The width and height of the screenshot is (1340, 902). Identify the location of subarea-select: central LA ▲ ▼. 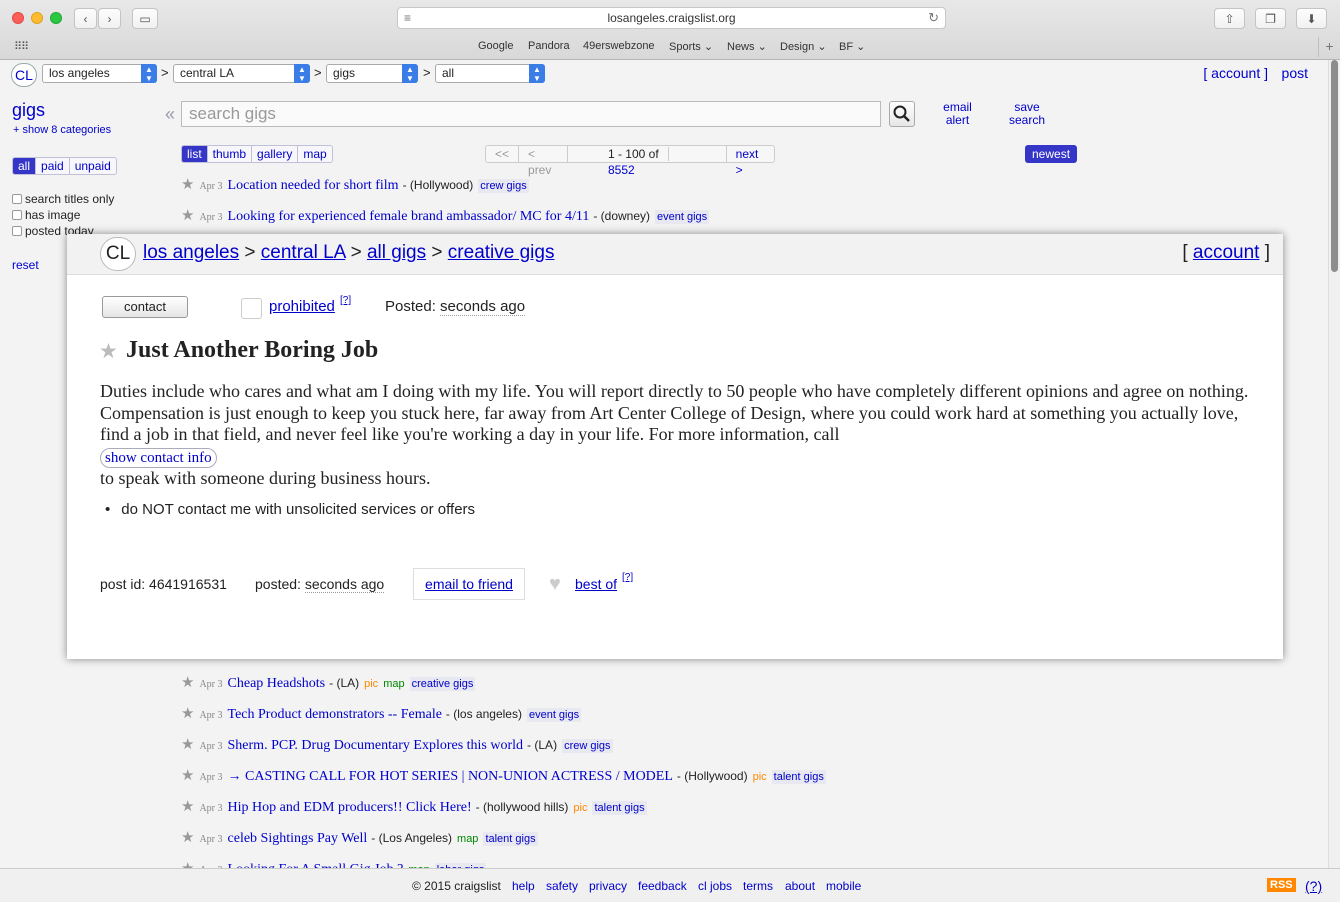
(241, 73).